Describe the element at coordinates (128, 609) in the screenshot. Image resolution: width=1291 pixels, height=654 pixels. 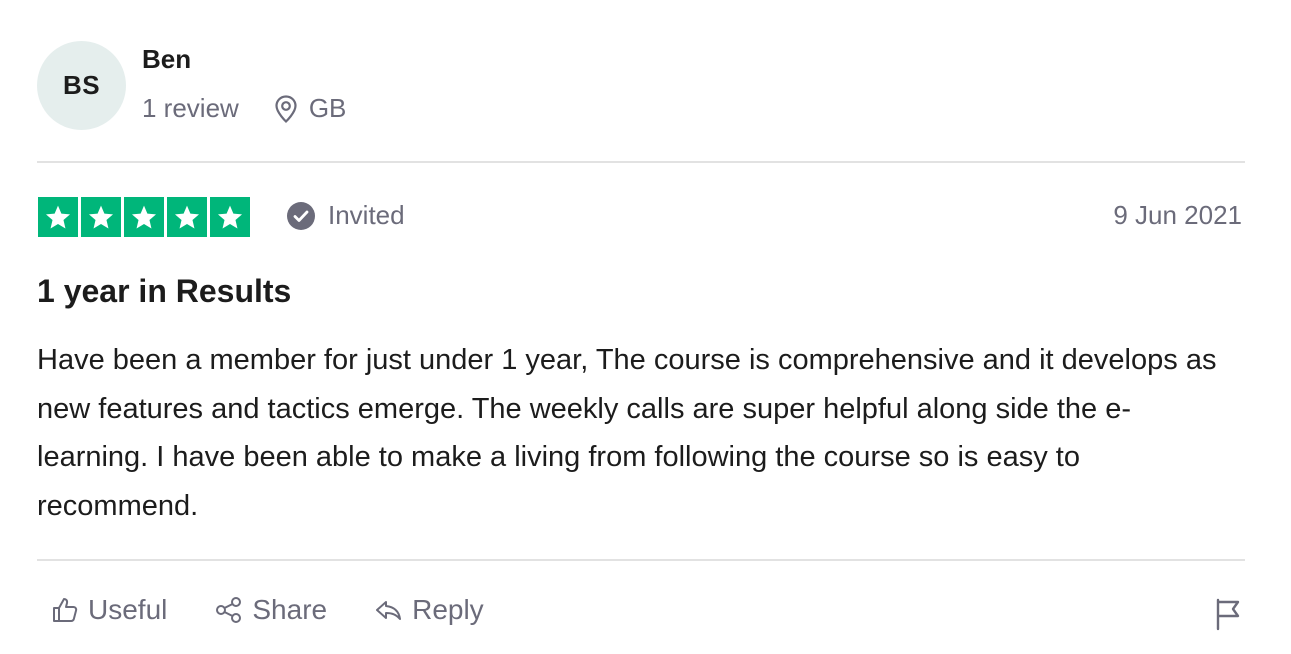
I see `useful-label: Useful` at that location.